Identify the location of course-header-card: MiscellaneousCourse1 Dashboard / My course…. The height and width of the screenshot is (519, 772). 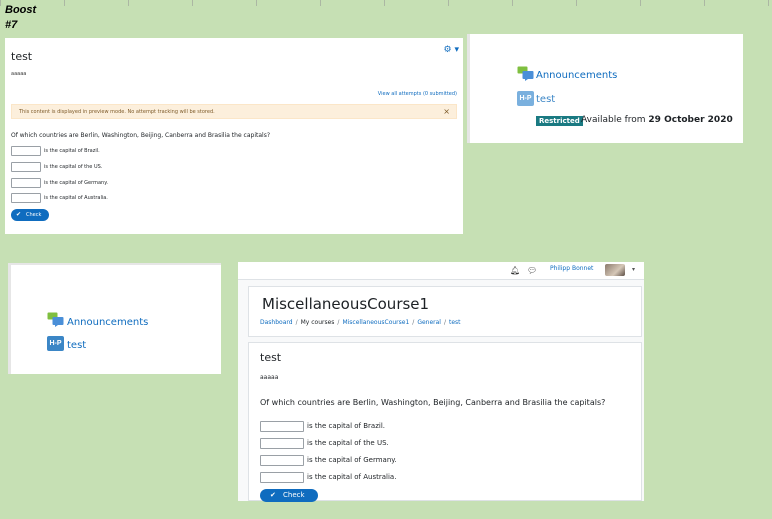
(445, 311).